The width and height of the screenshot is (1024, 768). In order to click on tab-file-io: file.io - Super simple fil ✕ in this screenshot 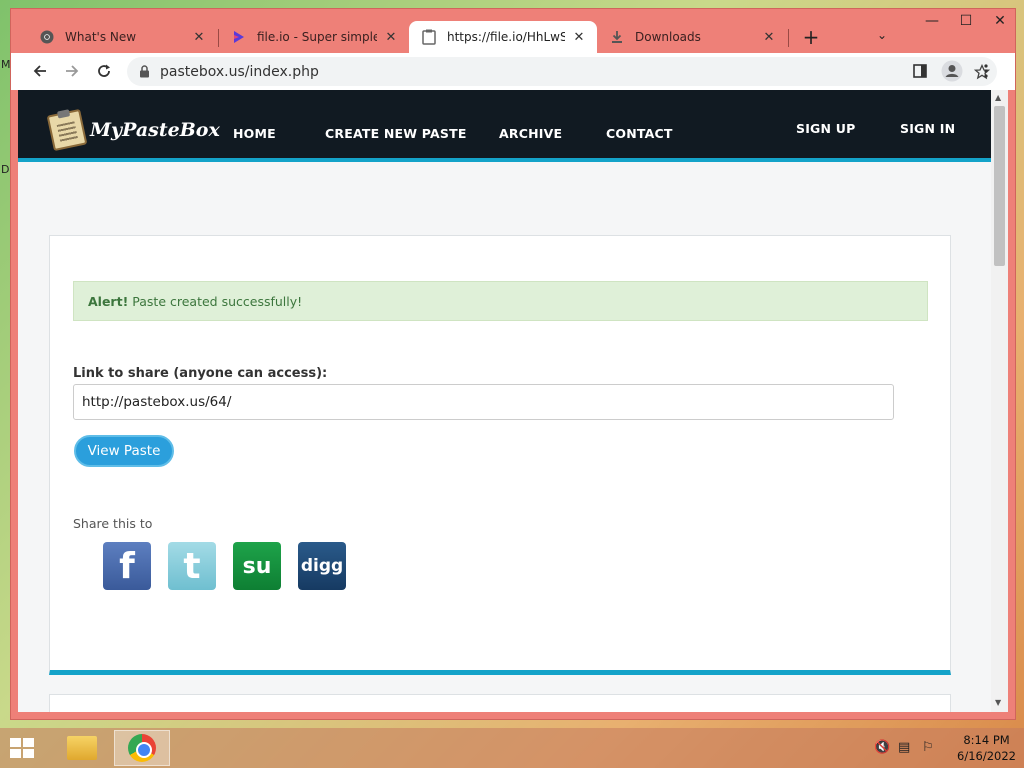, I will do `click(314, 37)`.